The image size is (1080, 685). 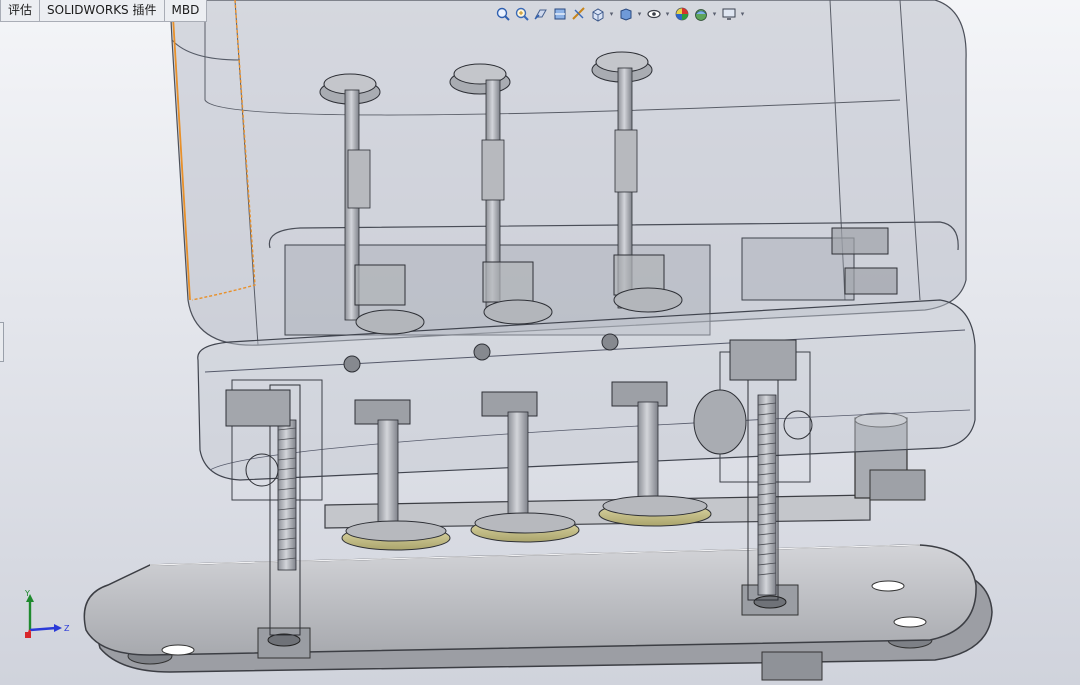 I want to click on display-style-dropdown-icon: ▾, so click(x=639, y=14).